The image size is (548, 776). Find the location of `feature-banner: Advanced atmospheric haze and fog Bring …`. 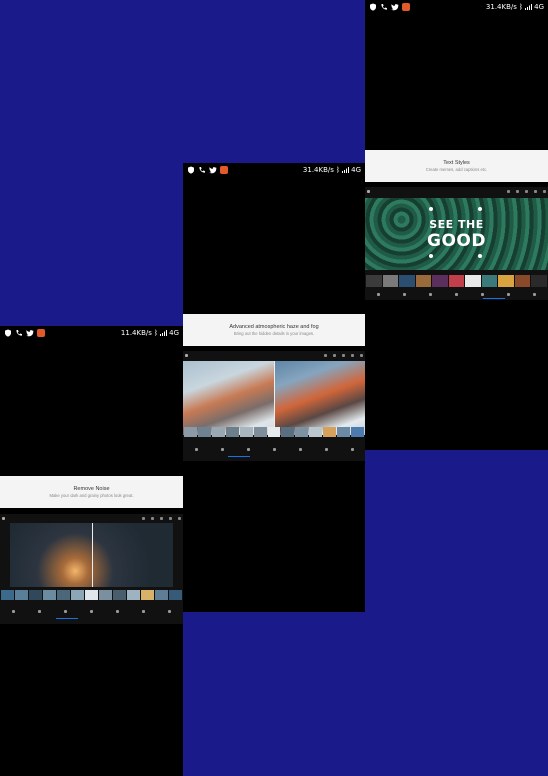

feature-banner: Advanced atmospheric haze and fog Bring … is located at coordinates (274, 330).